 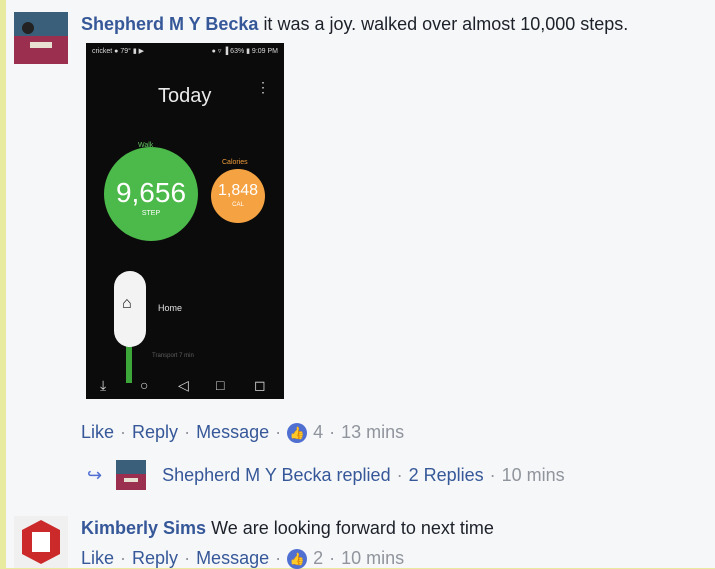 I want to click on steps-circle: 9,656 STEP, so click(x=151, y=194).